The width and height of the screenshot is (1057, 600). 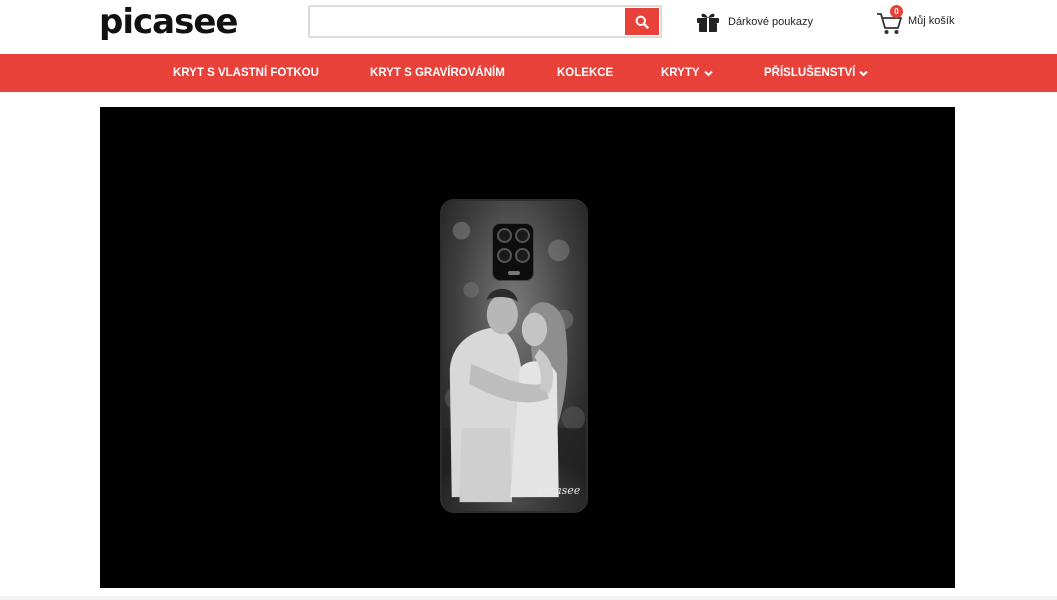 I want to click on nav-item-label: KRYTY, so click(x=680, y=73).